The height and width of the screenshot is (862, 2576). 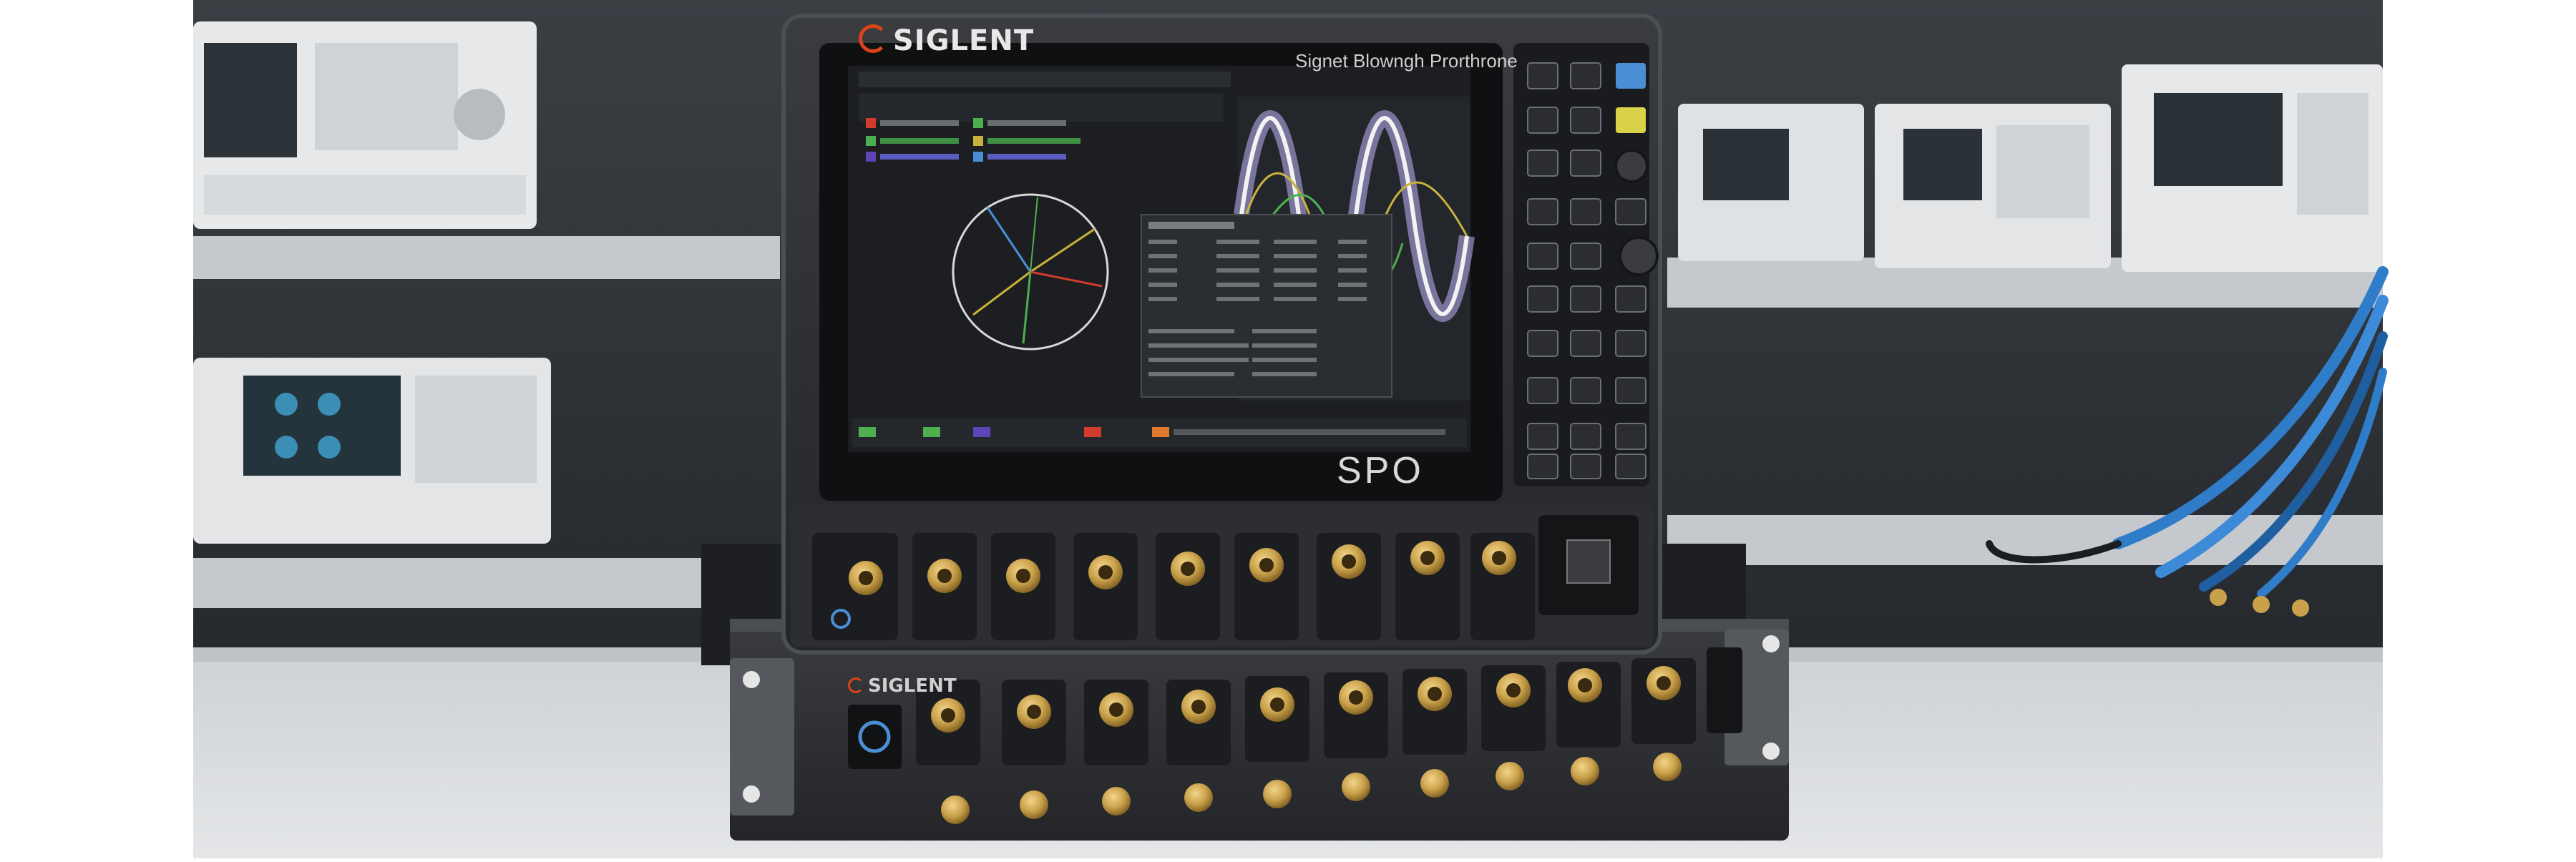 What do you see at coordinates (1161, 272) in the screenshot?
I see `scope-screen` at bounding box center [1161, 272].